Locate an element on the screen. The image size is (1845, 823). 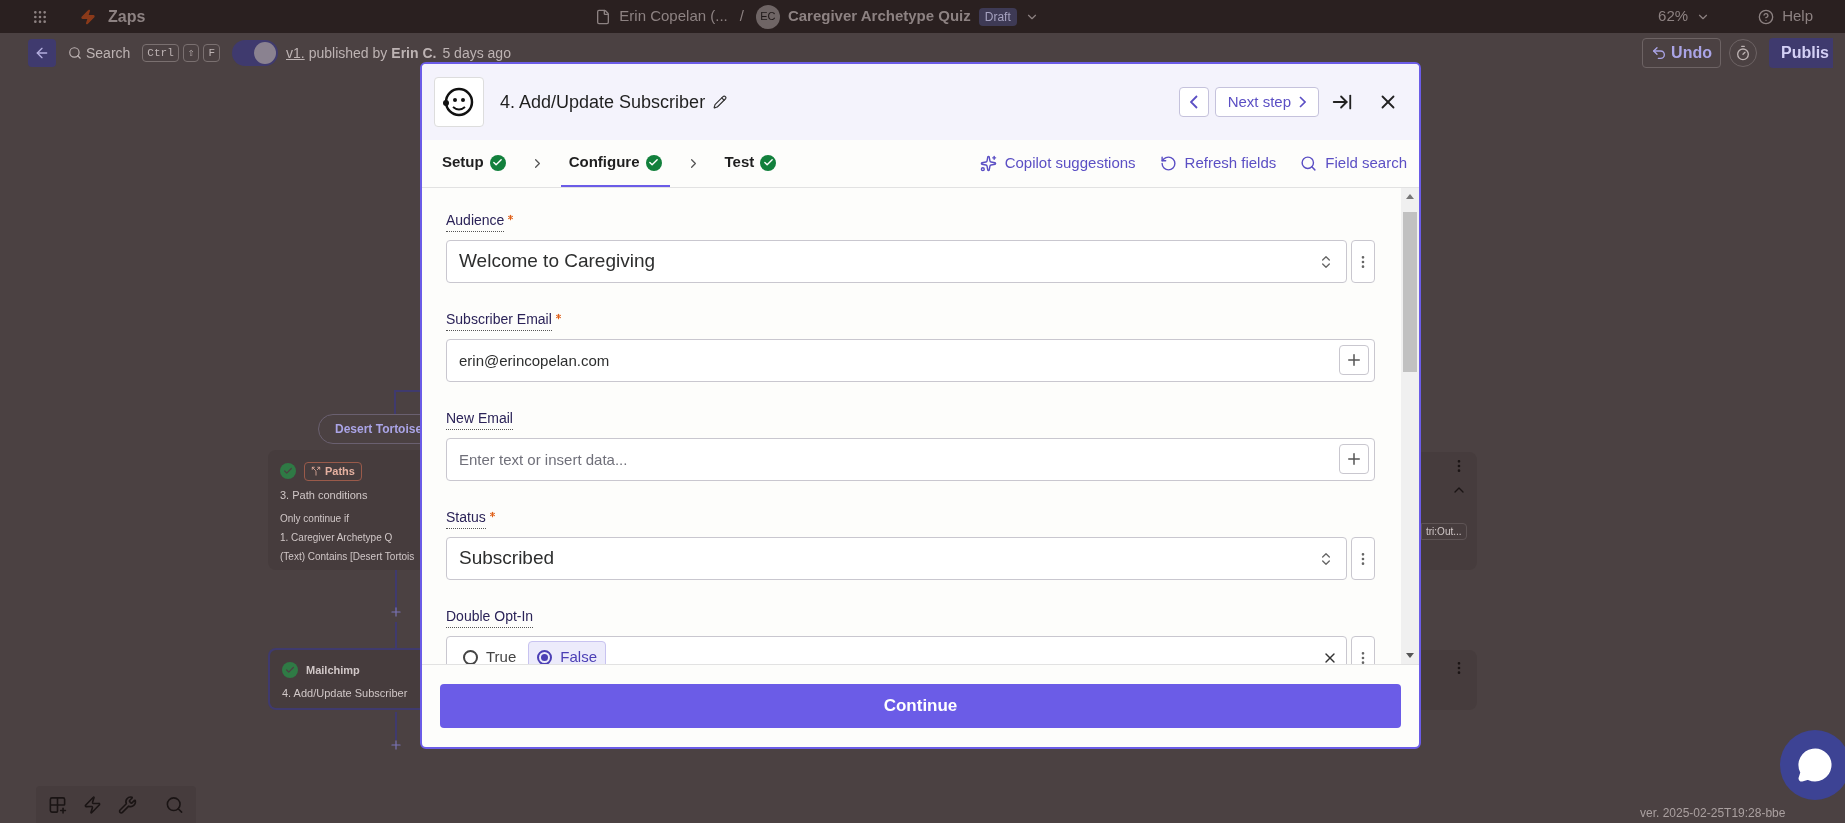
rule-heading: Only continue if is located at coordinates (315, 519).